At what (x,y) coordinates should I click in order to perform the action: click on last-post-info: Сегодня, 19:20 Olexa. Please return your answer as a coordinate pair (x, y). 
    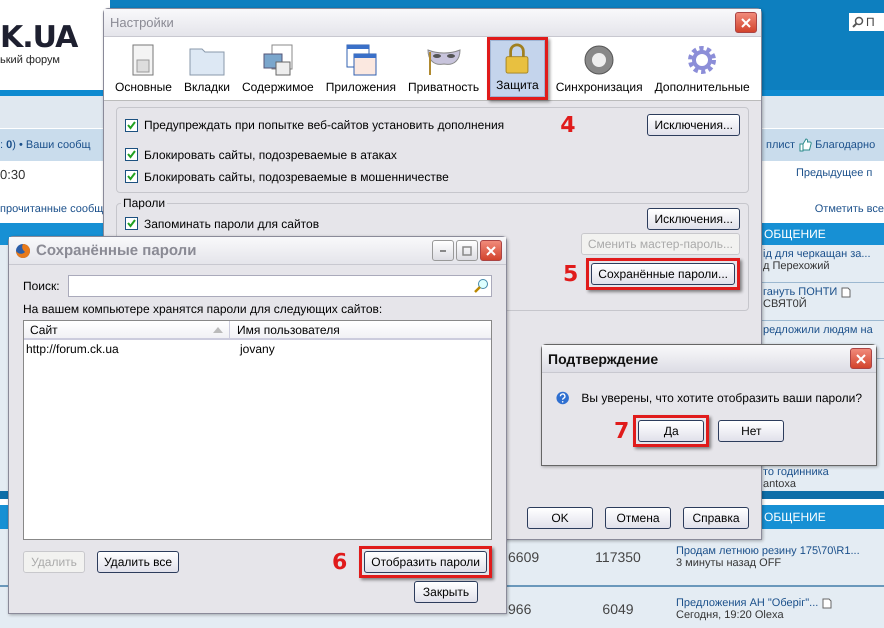
    Looking at the image, I should click on (730, 615).